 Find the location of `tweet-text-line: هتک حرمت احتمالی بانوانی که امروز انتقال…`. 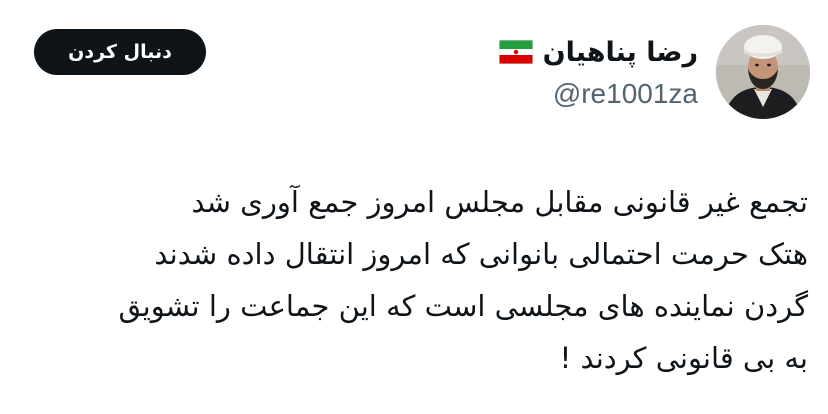

tweet-text-line: هتک حرمت احتمالی بانوانی که امروز انتقال… is located at coordinates (481, 254).